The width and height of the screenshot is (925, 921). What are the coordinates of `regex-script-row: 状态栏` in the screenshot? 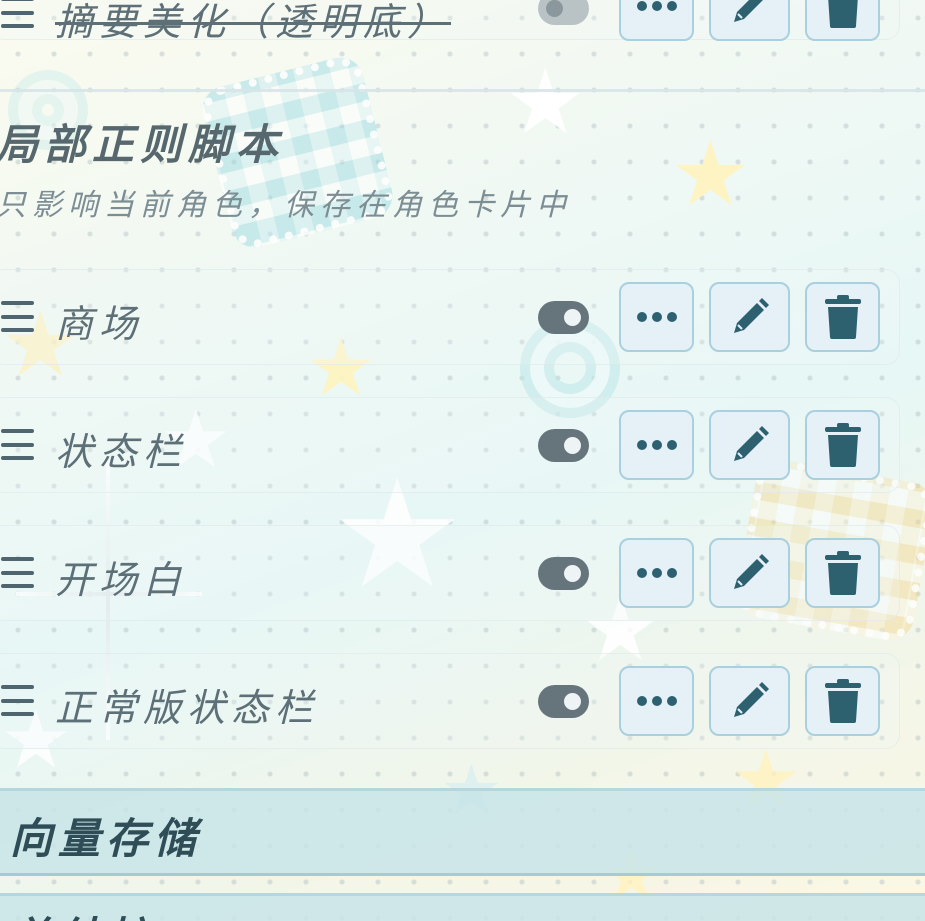 It's located at (450, 445).